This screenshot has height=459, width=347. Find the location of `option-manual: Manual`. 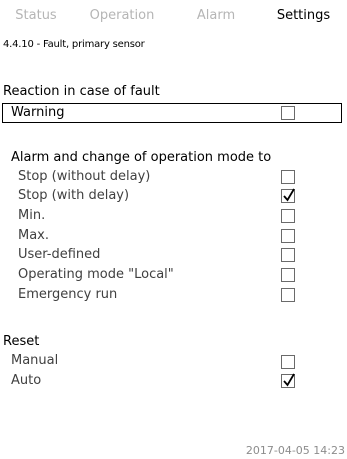

option-manual: Manual is located at coordinates (35, 360).